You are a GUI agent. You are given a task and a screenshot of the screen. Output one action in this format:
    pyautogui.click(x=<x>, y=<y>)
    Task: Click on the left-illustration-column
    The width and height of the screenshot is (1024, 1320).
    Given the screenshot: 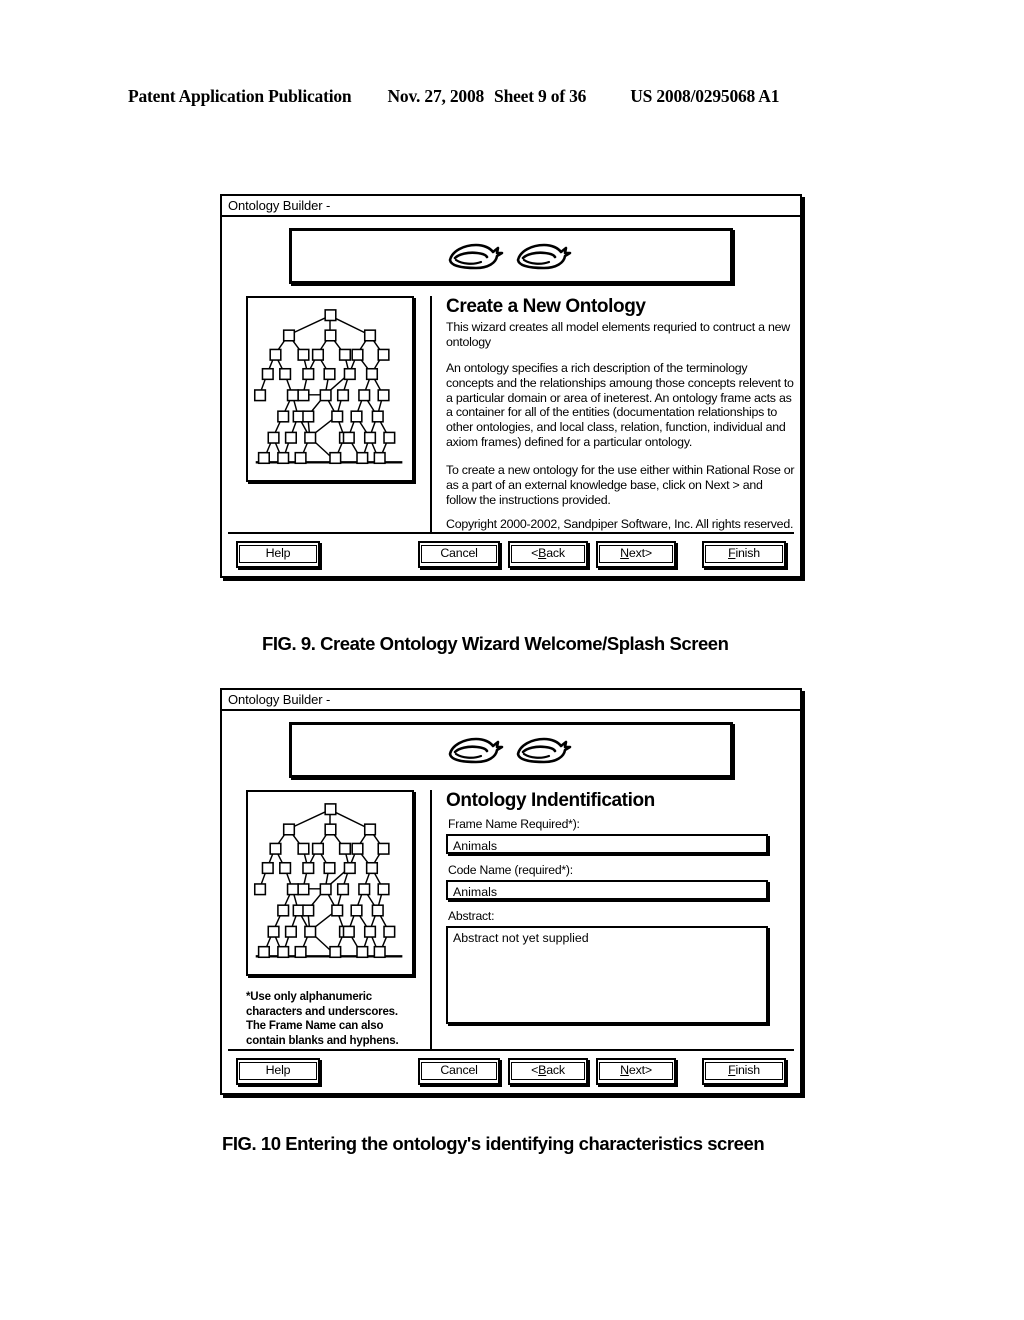 What is the action you would take?
    pyautogui.click(x=334, y=414)
    